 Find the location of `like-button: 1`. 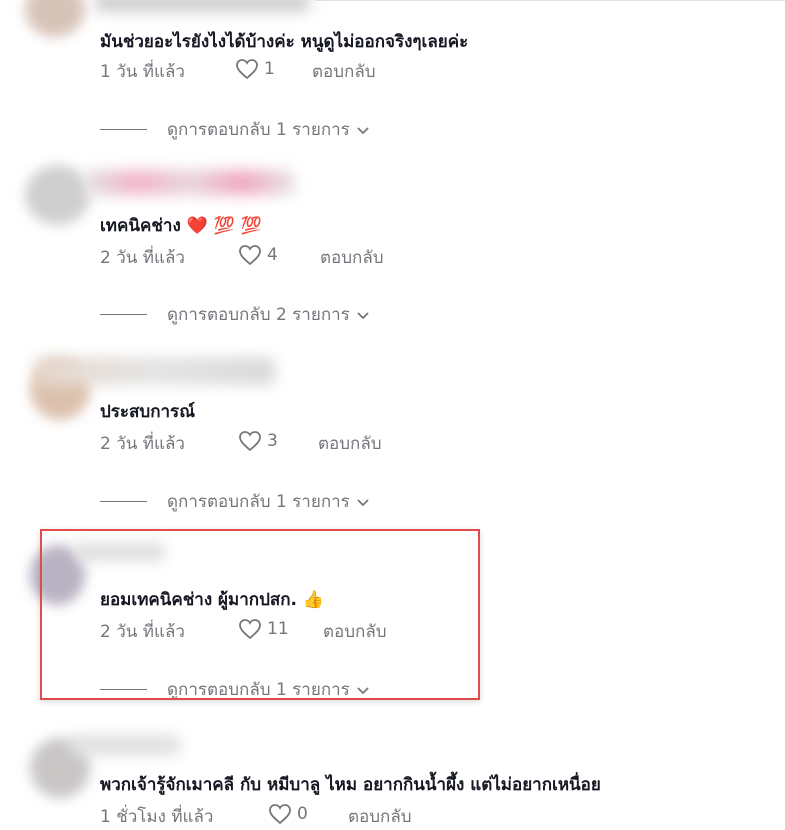

like-button: 1 is located at coordinates (255, 69).